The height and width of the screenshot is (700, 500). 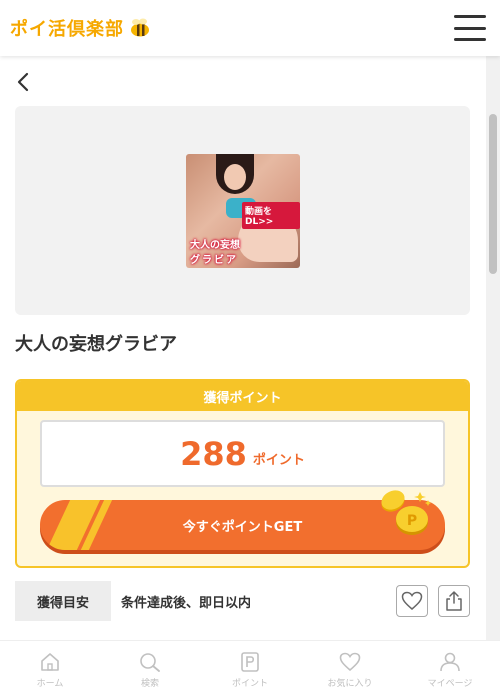 What do you see at coordinates (67, 29) in the screenshot?
I see `logo-text: ポイ活倶楽部` at bounding box center [67, 29].